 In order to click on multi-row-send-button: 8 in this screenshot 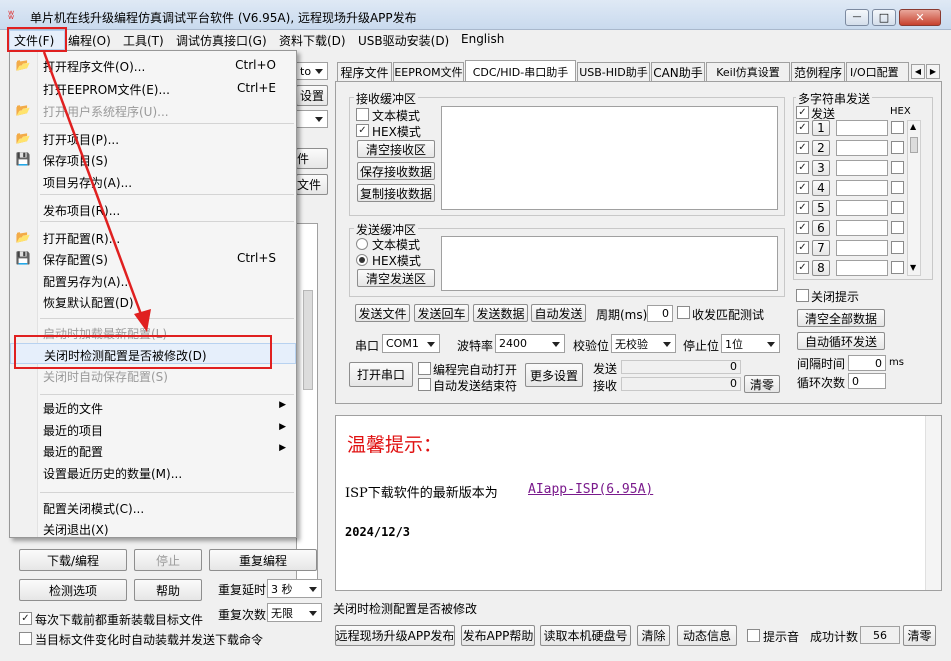, I will do `click(821, 268)`.